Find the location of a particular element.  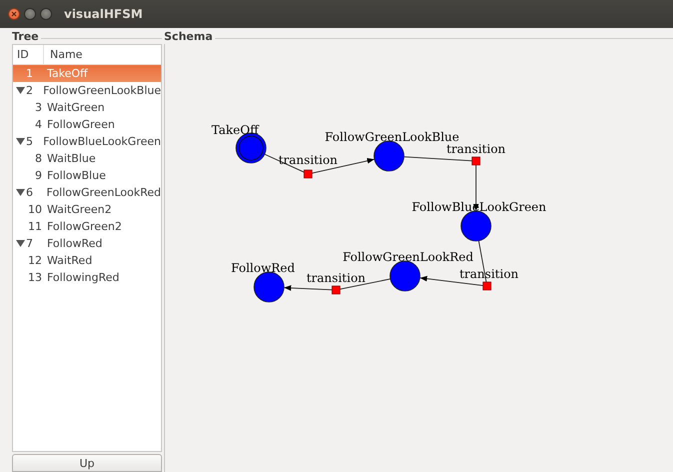

tree-row: 7 FollowRed is located at coordinates (87, 243).